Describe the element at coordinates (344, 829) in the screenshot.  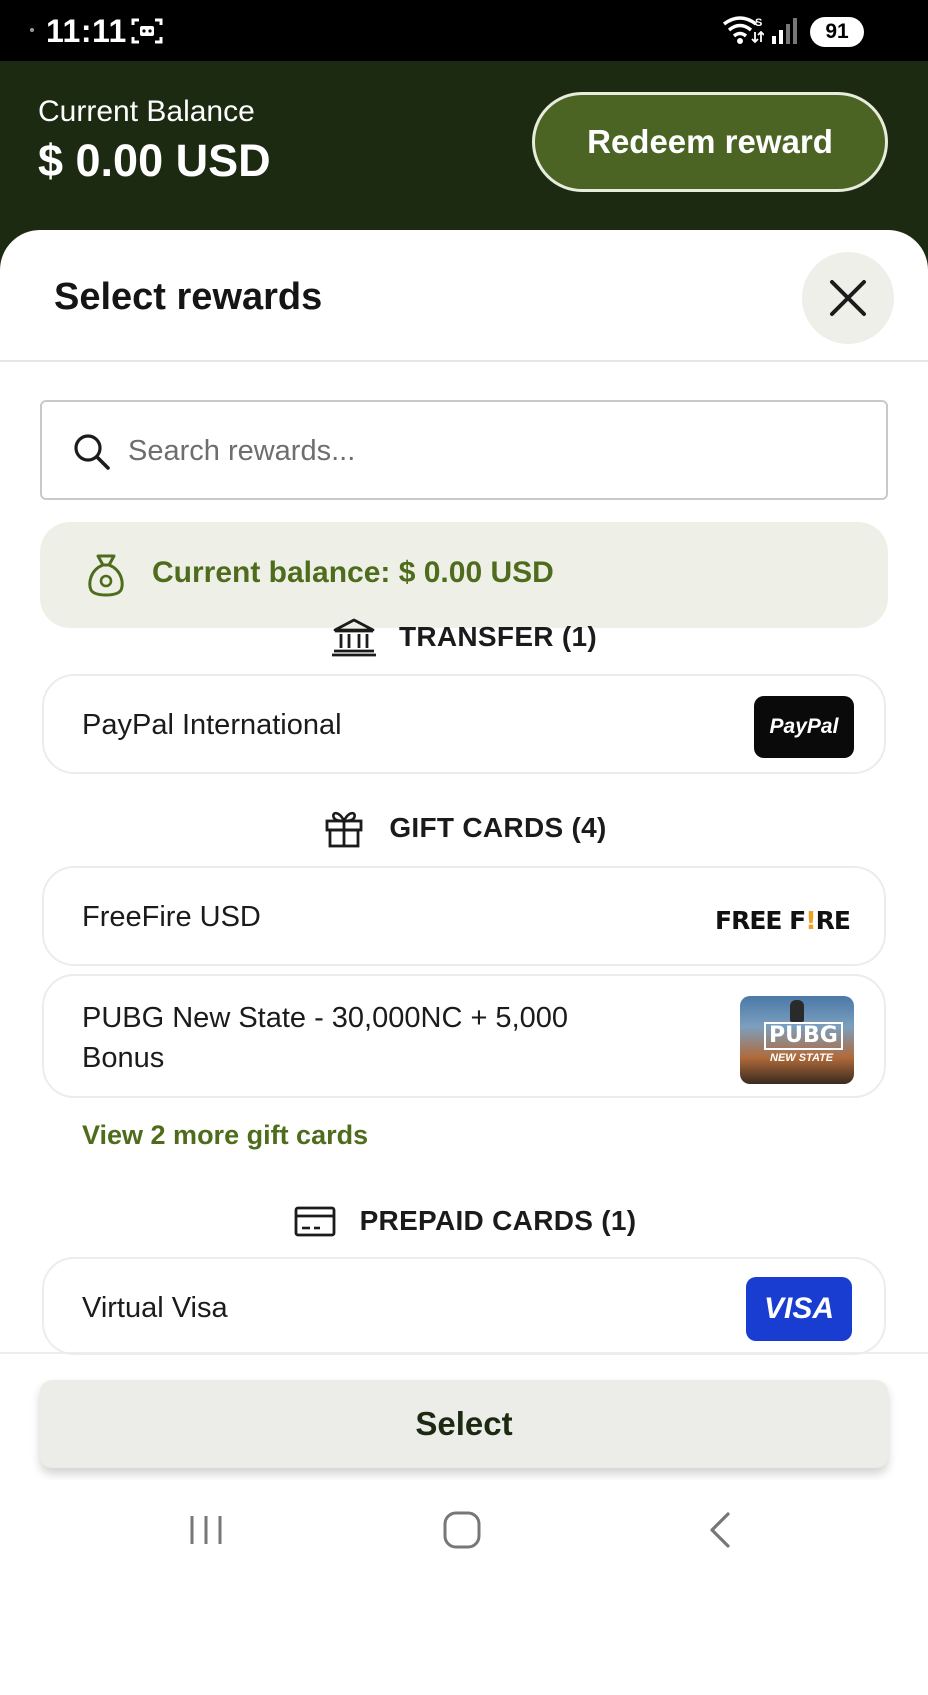
I see `gift-icon` at that location.